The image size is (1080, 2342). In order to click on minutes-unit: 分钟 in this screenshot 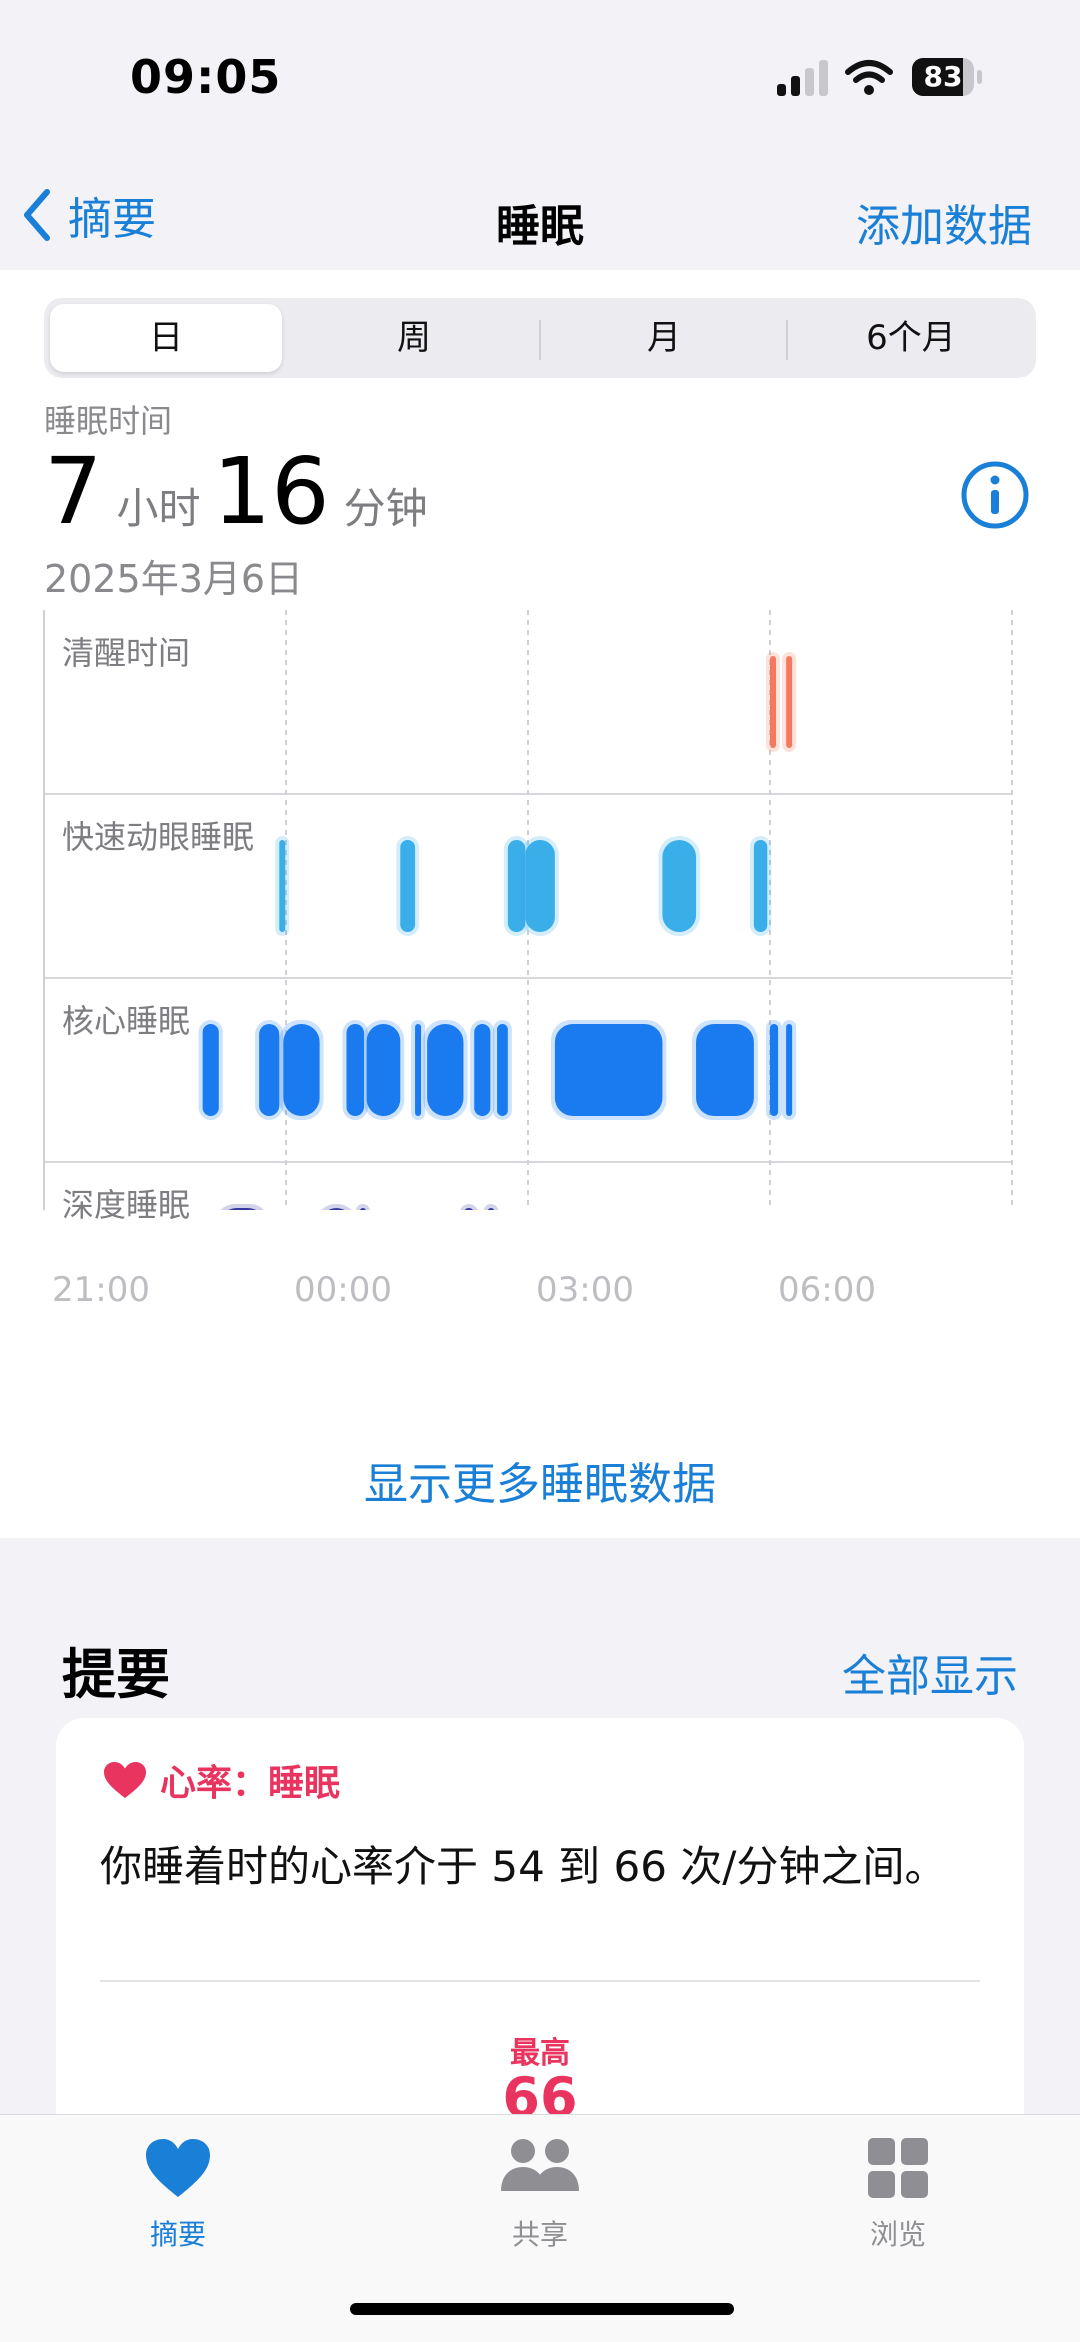, I will do `click(385, 508)`.